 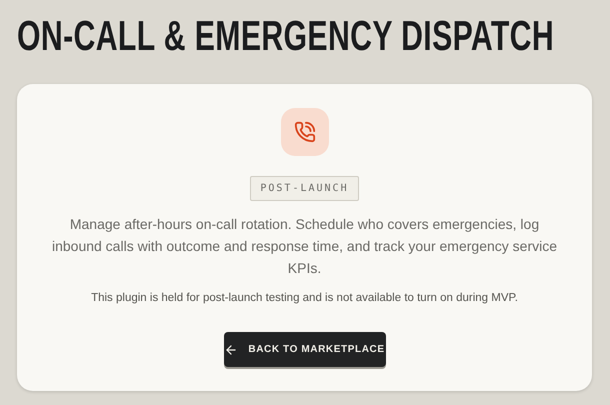 I want to click on plugin-description: Manage after-hours on-call rotation. Schedule who covers emergencies, log inbound calls with outcome and response time, and track your emergency service KPIs., so click(x=304, y=246).